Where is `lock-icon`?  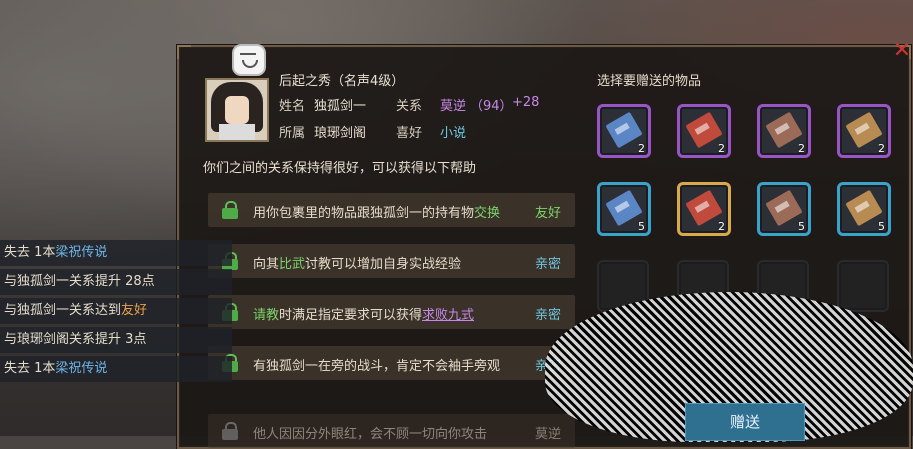 lock-icon is located at coordinates (230, 431).